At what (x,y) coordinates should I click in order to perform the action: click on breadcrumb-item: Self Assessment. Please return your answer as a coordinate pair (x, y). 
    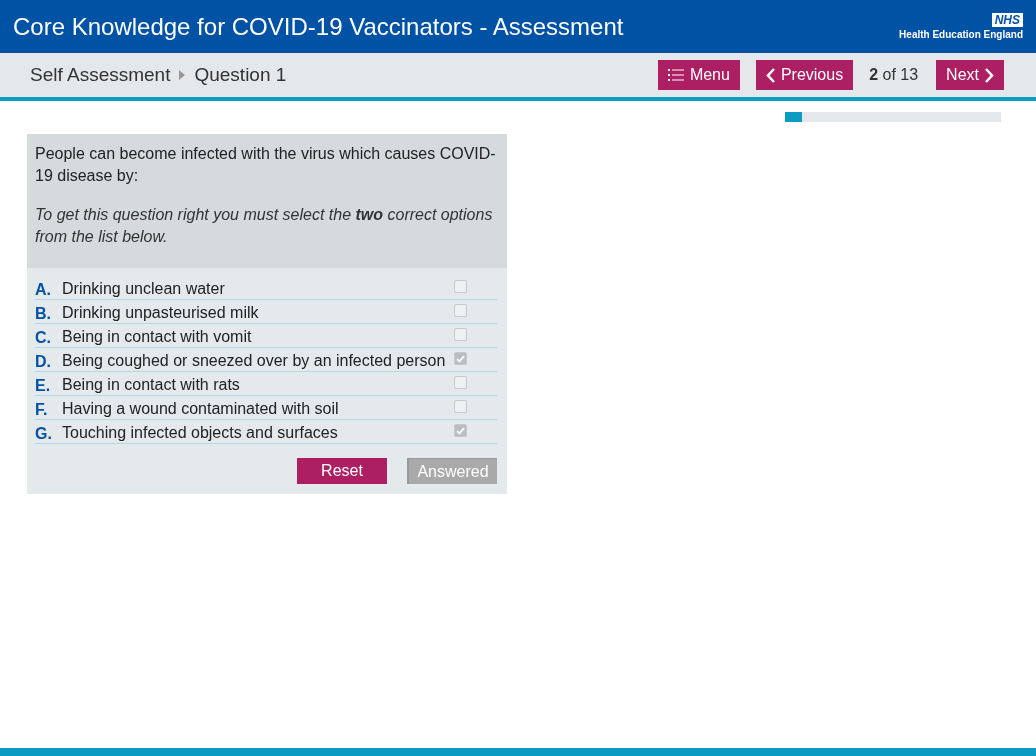
    Looking at the image, I should click on (100, 75).